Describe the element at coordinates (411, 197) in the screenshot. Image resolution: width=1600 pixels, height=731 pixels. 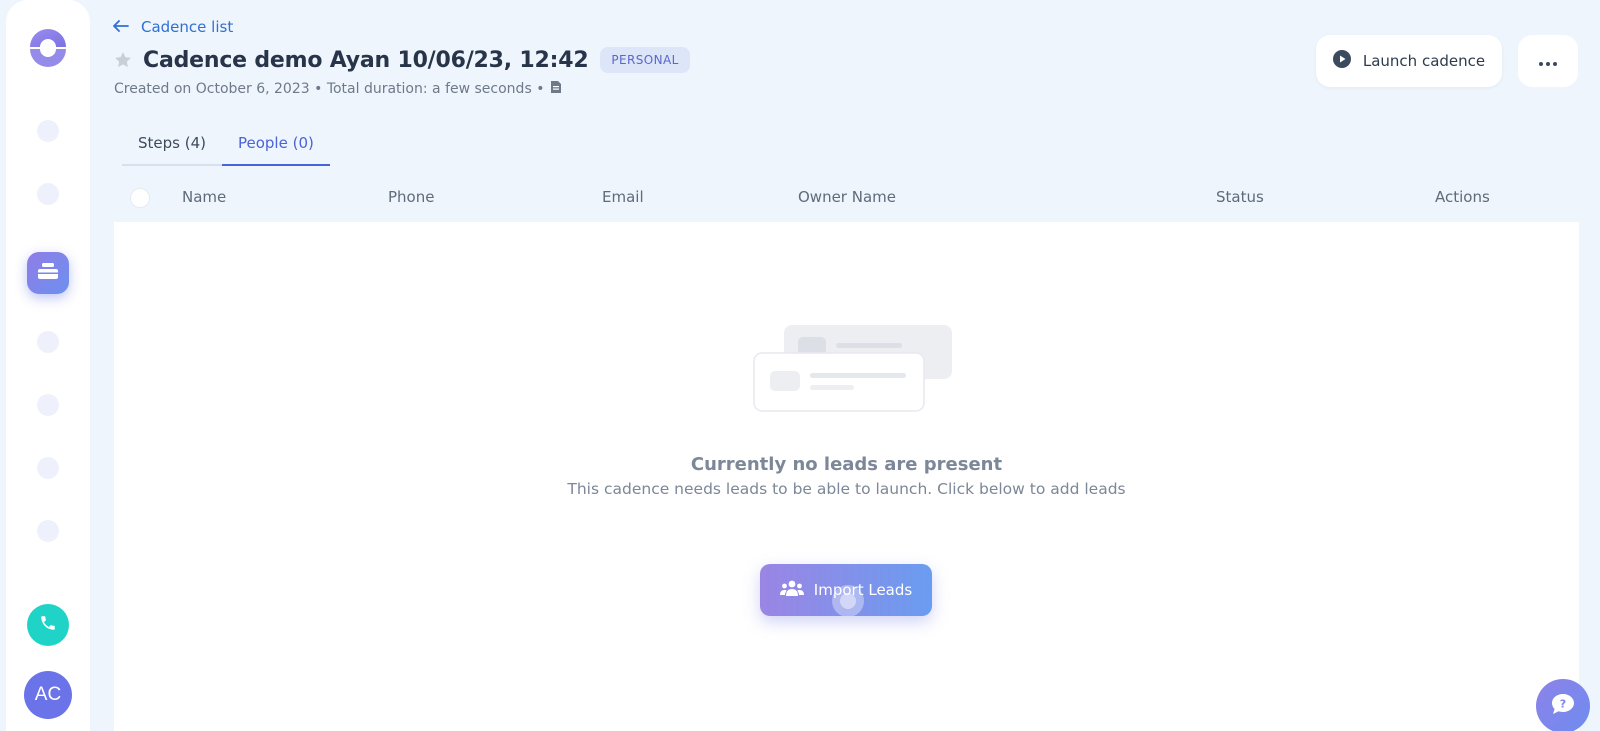
I see `column-phone: Phone` at that location.